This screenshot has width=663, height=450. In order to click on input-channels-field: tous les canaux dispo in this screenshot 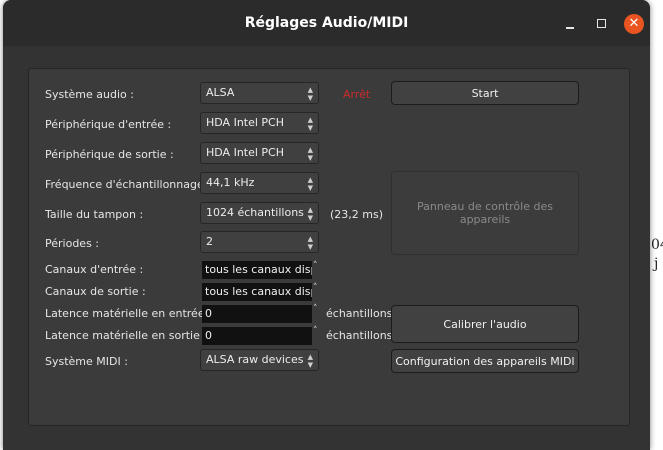, I will do `click(257, 270)`.